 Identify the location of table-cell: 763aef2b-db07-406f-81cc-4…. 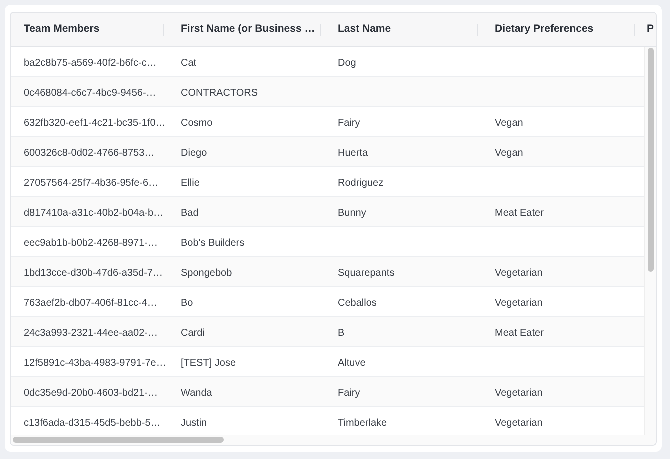
(91, 303).